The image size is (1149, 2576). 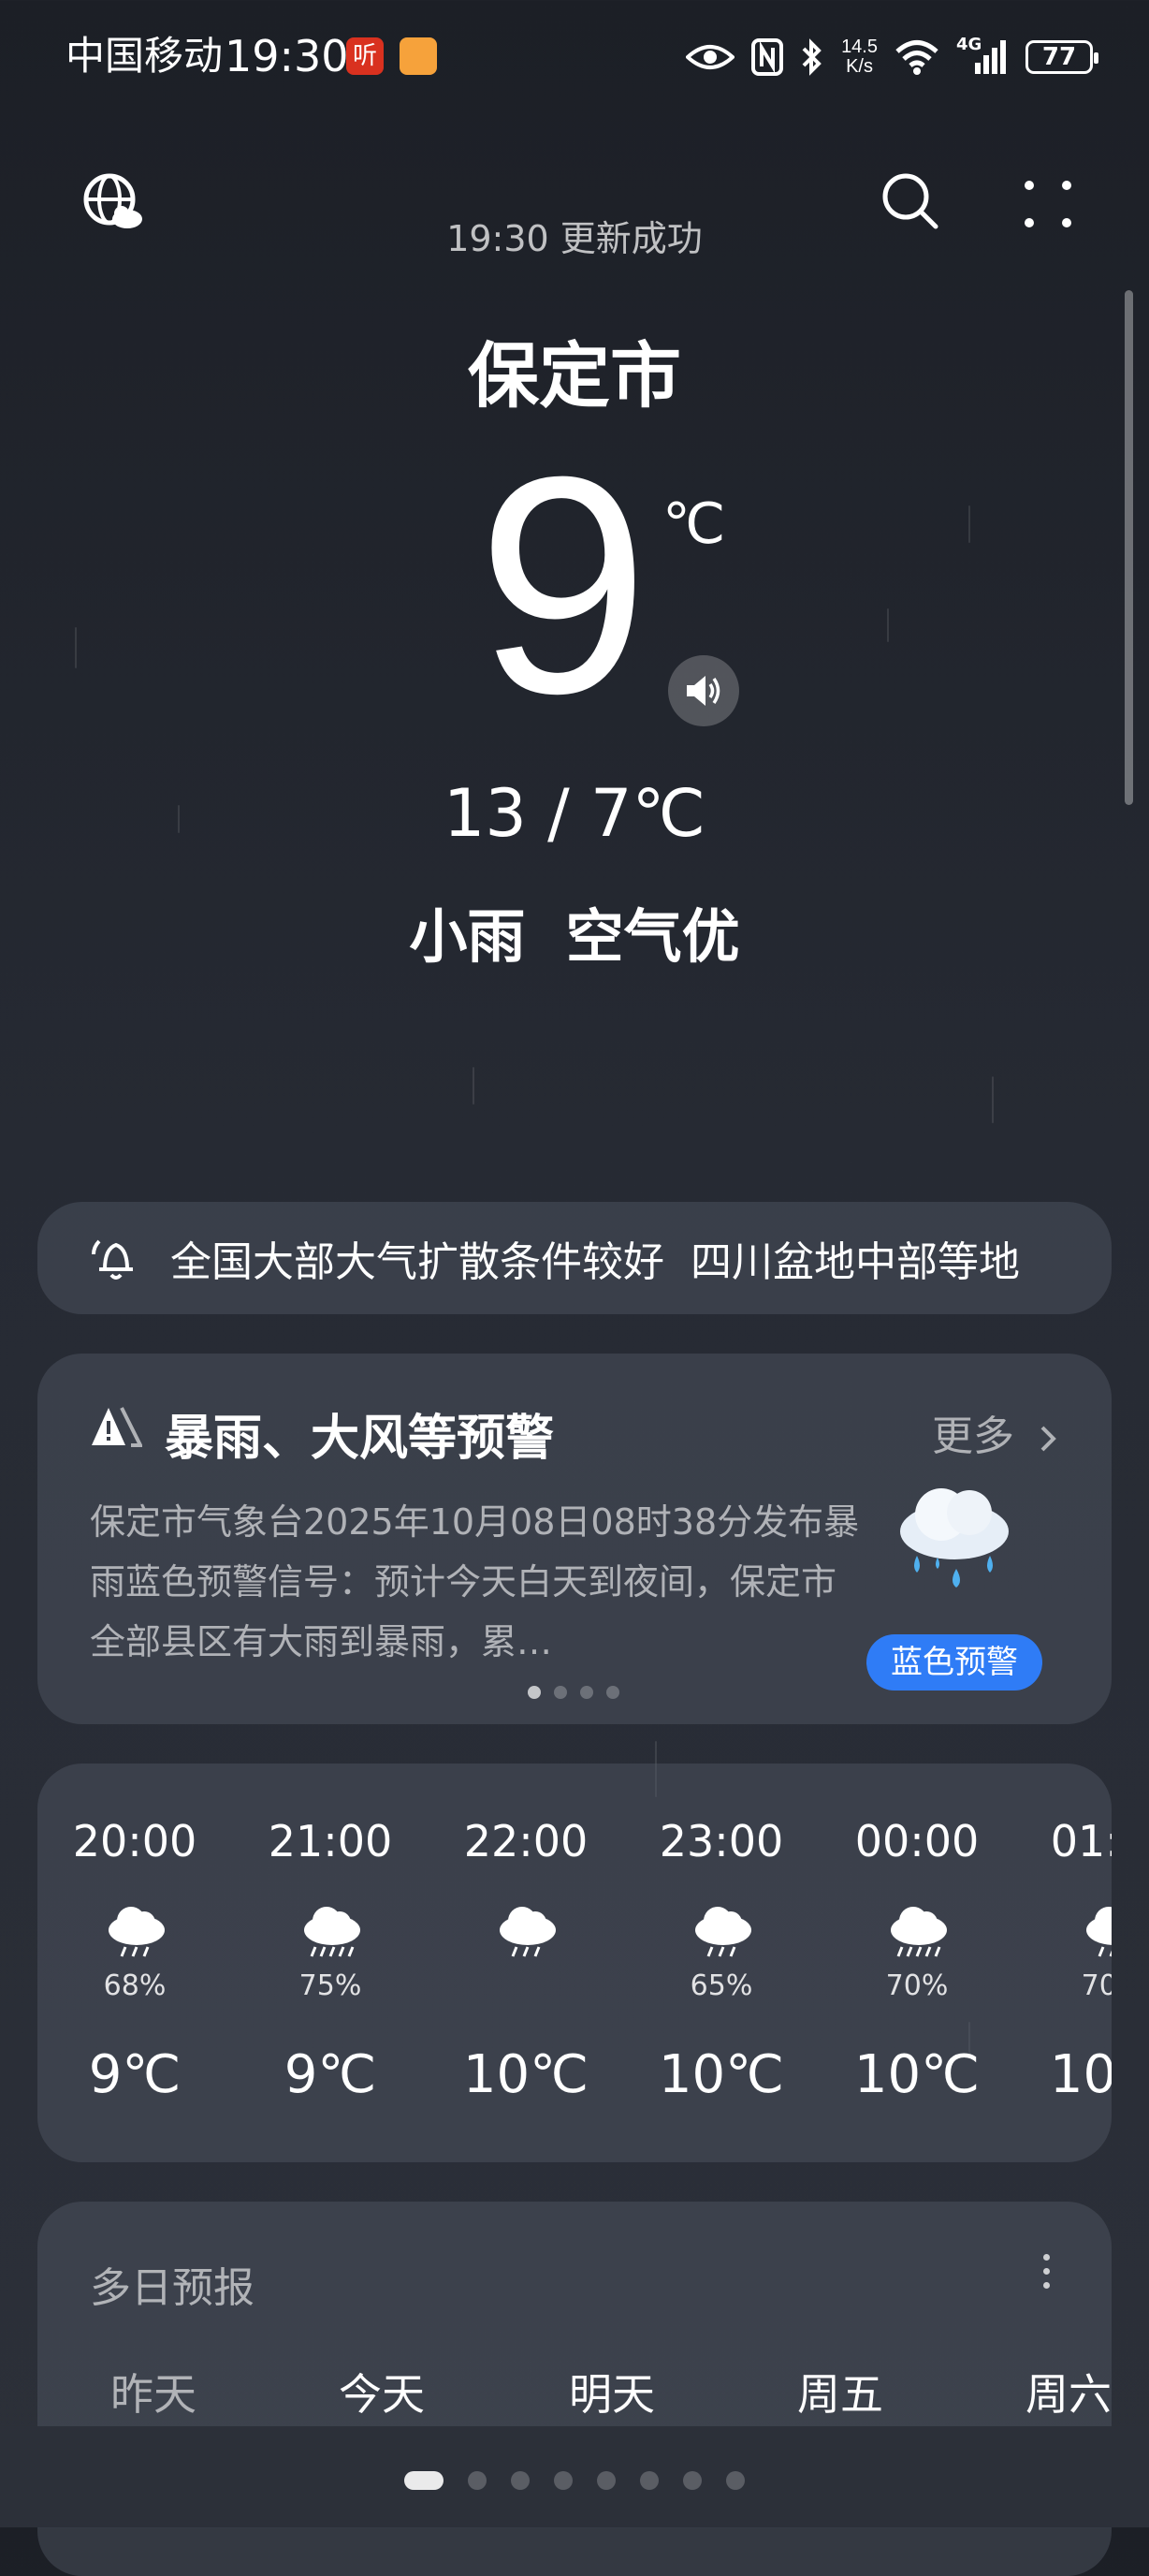 What do you see at coordinates (859, 66) in the screenshot?
I see `net-speed-unit: K/s` at bounding box center [859, 66].